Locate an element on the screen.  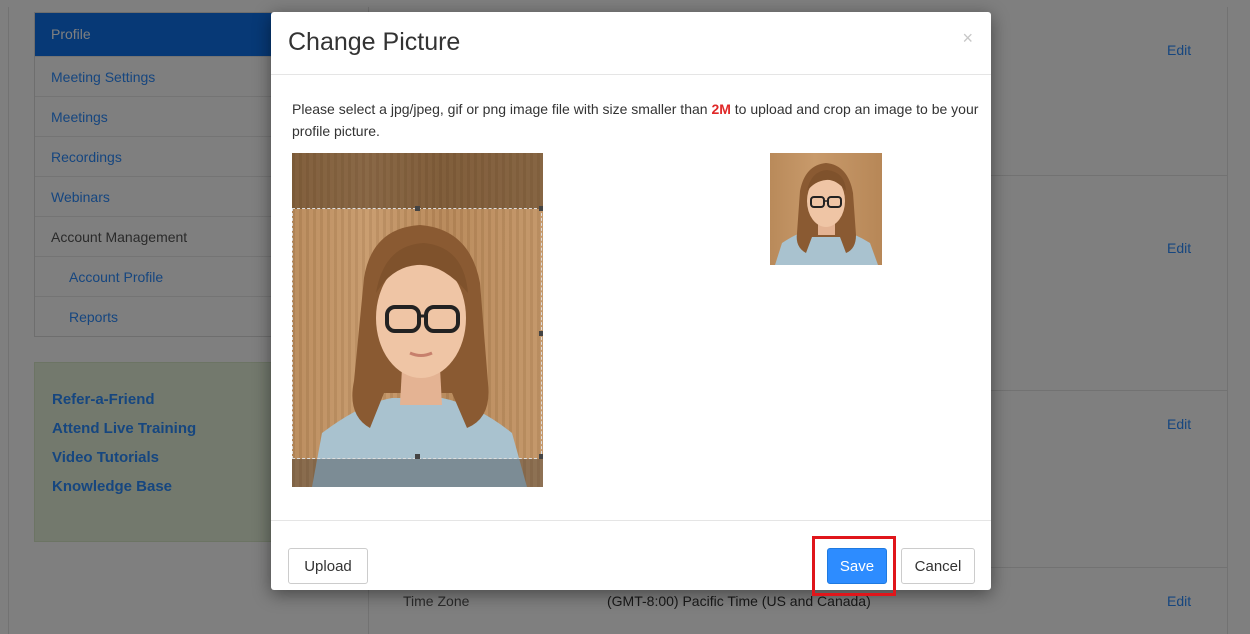
save-button: Save is located at coordinates (857, 566).